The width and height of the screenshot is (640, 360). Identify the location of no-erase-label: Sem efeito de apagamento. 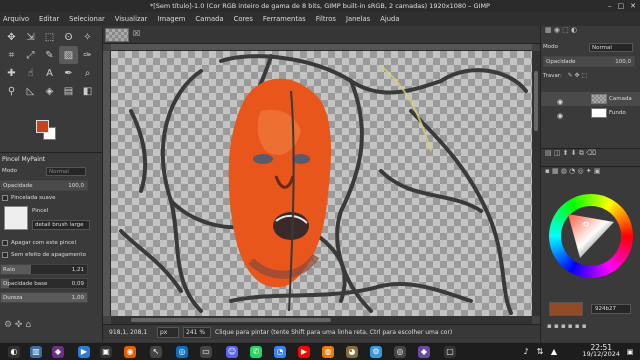
(48, 255).